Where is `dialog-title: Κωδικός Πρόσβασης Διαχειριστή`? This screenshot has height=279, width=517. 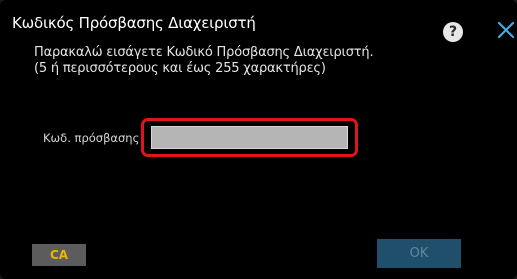 dialog-title: Κωδικός Πρόσβασης Διαχειριστή is located at coordinates (134, 23).